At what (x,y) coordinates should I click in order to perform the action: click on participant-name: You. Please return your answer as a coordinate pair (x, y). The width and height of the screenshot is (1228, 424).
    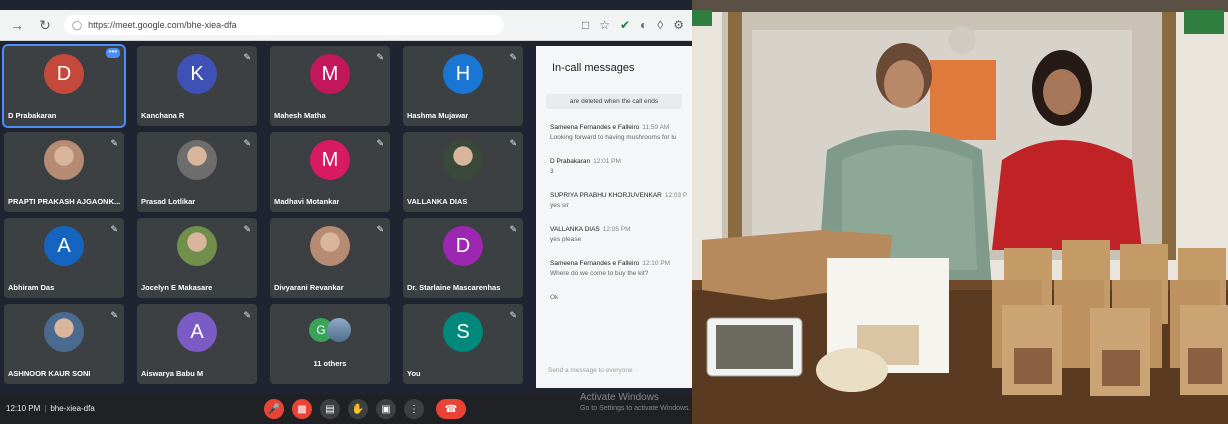
    Looking at the image, I should click on (414, 373).